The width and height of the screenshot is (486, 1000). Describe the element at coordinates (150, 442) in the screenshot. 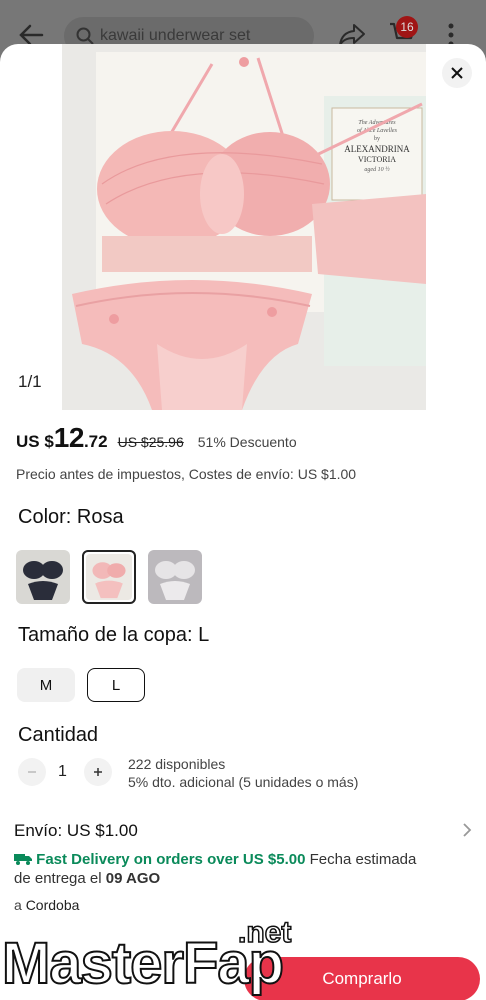

I see `original-price: US $25.96` at that location.